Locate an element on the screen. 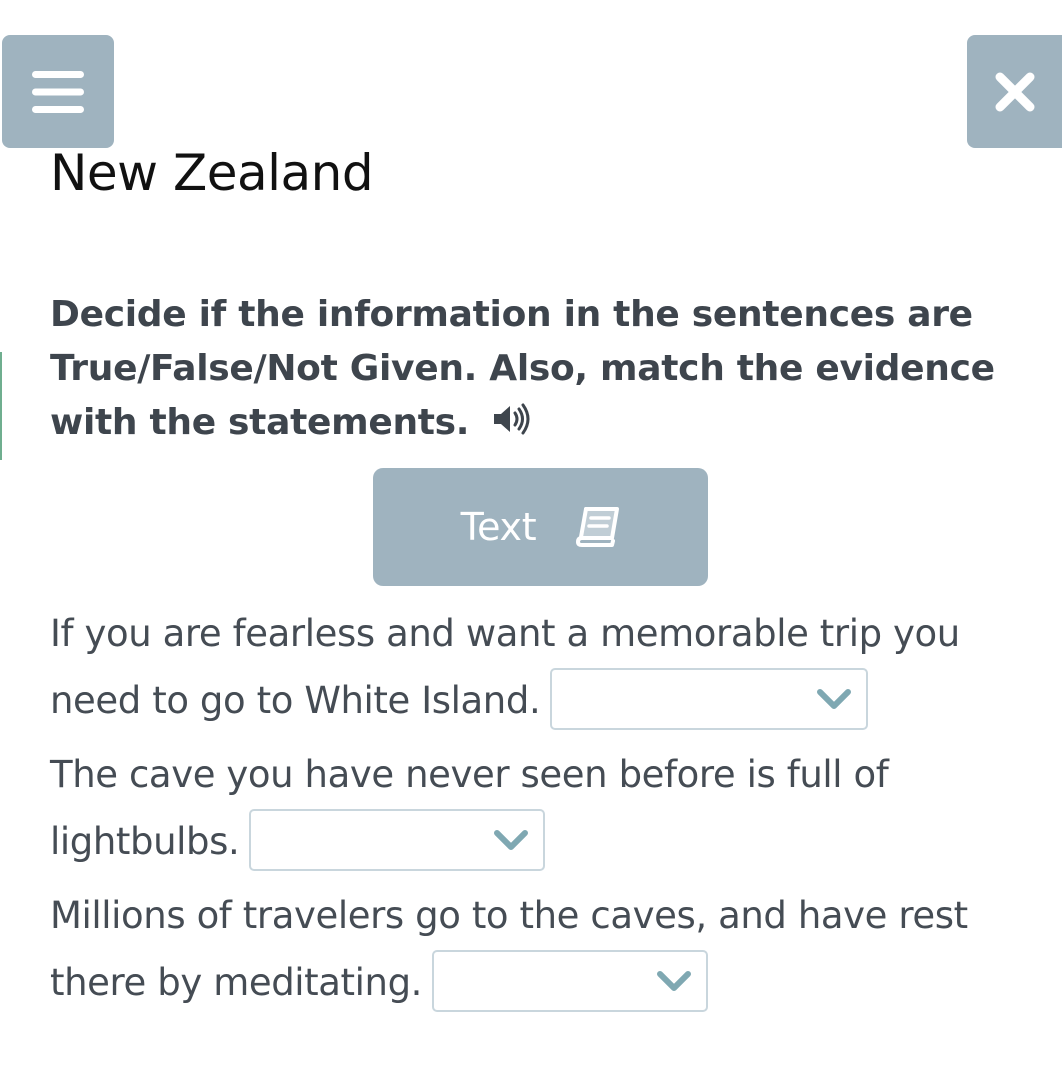 The width and height of the screenshot is (1062, 1088). close-button is located at coordinates (1014, 91).